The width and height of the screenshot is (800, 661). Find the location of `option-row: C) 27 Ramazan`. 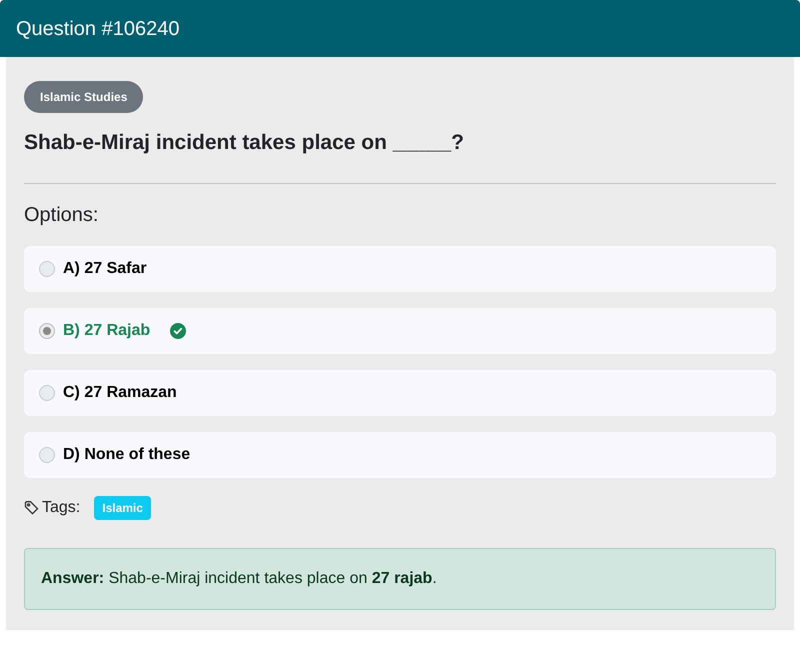

option-row: C) 27 Ramazan is located at coordinates (400, 393).